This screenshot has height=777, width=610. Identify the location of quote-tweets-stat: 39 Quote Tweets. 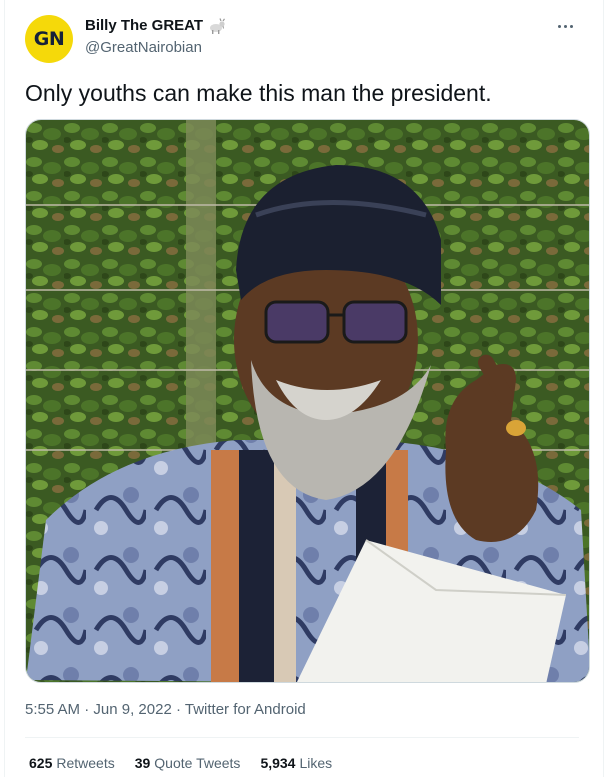
(188, 763).